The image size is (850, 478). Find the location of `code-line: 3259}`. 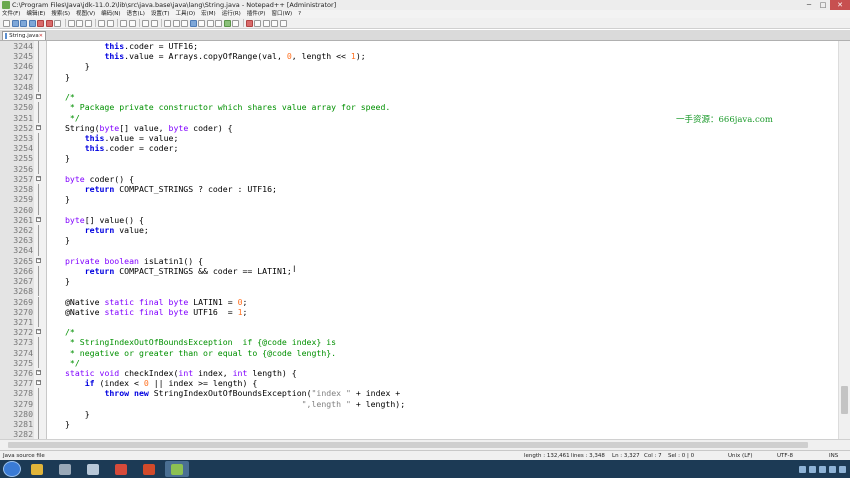

code-line: 3259} is located at coordinates (419, 199).